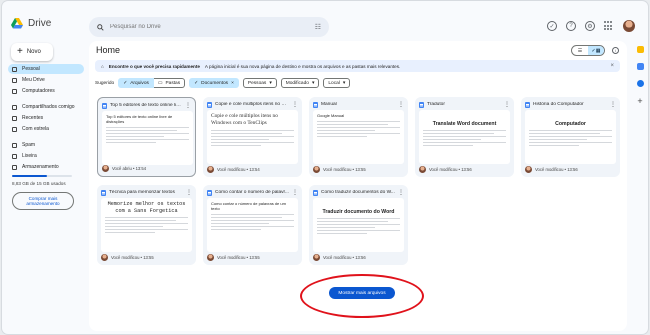 This screenshot has height=335, width=650. What do you see at coordinates (33, 118) in the screenshot?
I see `sidebar-item-label: Recentes` at bounding box center [33, 118].